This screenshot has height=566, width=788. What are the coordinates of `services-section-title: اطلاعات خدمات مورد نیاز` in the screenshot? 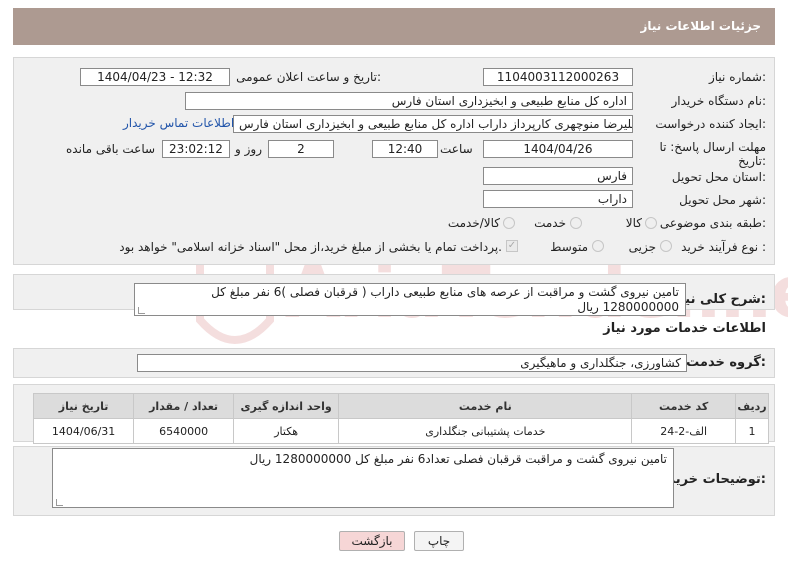 It's located at (684, 328).